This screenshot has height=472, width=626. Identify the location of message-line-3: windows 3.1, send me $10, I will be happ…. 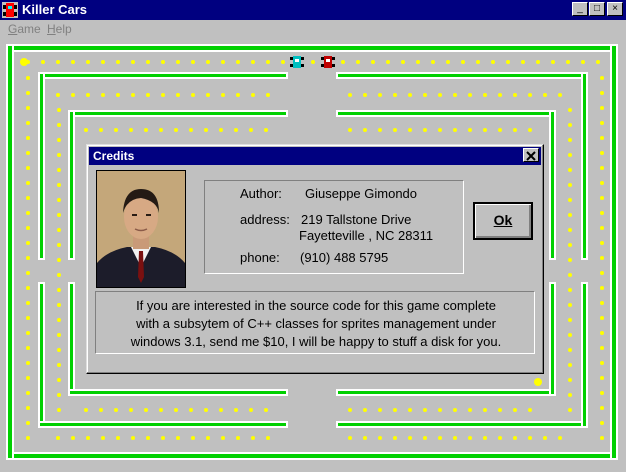
(316, 341).